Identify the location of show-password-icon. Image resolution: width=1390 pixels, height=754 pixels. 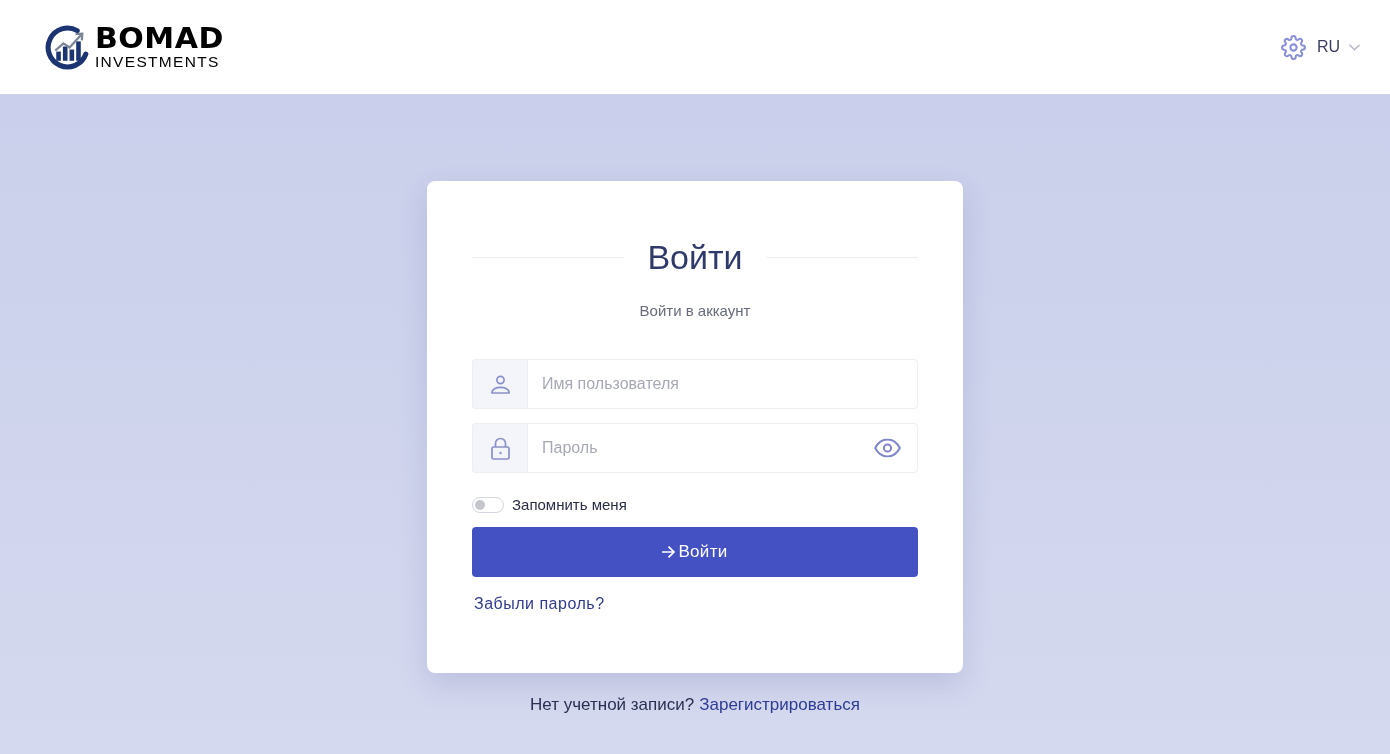
(887, 448).